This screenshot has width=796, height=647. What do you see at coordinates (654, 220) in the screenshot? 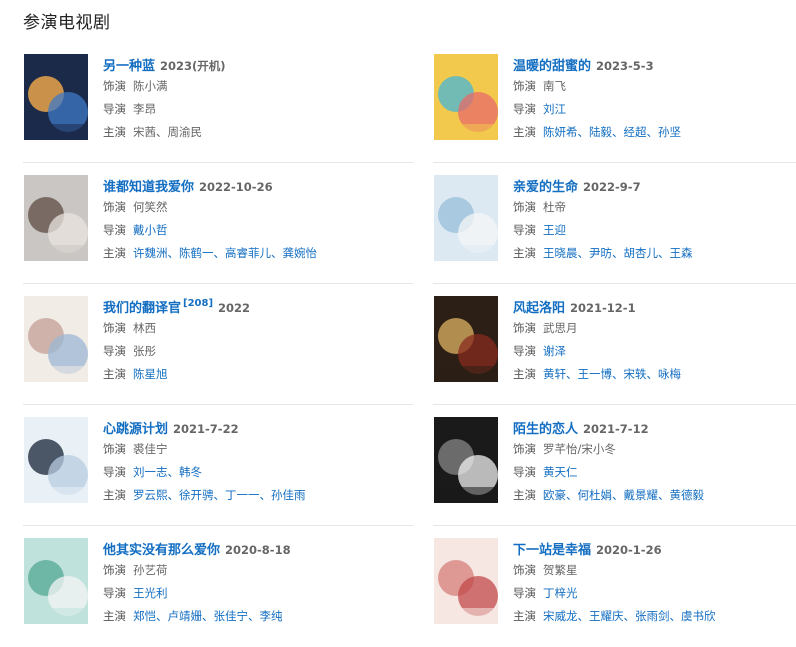
I see `drama-info: 亲爱的生命 2022-9-7 饰演 杜帝 导演 王迎 主演 王晓晨、尹昉、胡杏儿、王森` at bounding box center [654, 220].